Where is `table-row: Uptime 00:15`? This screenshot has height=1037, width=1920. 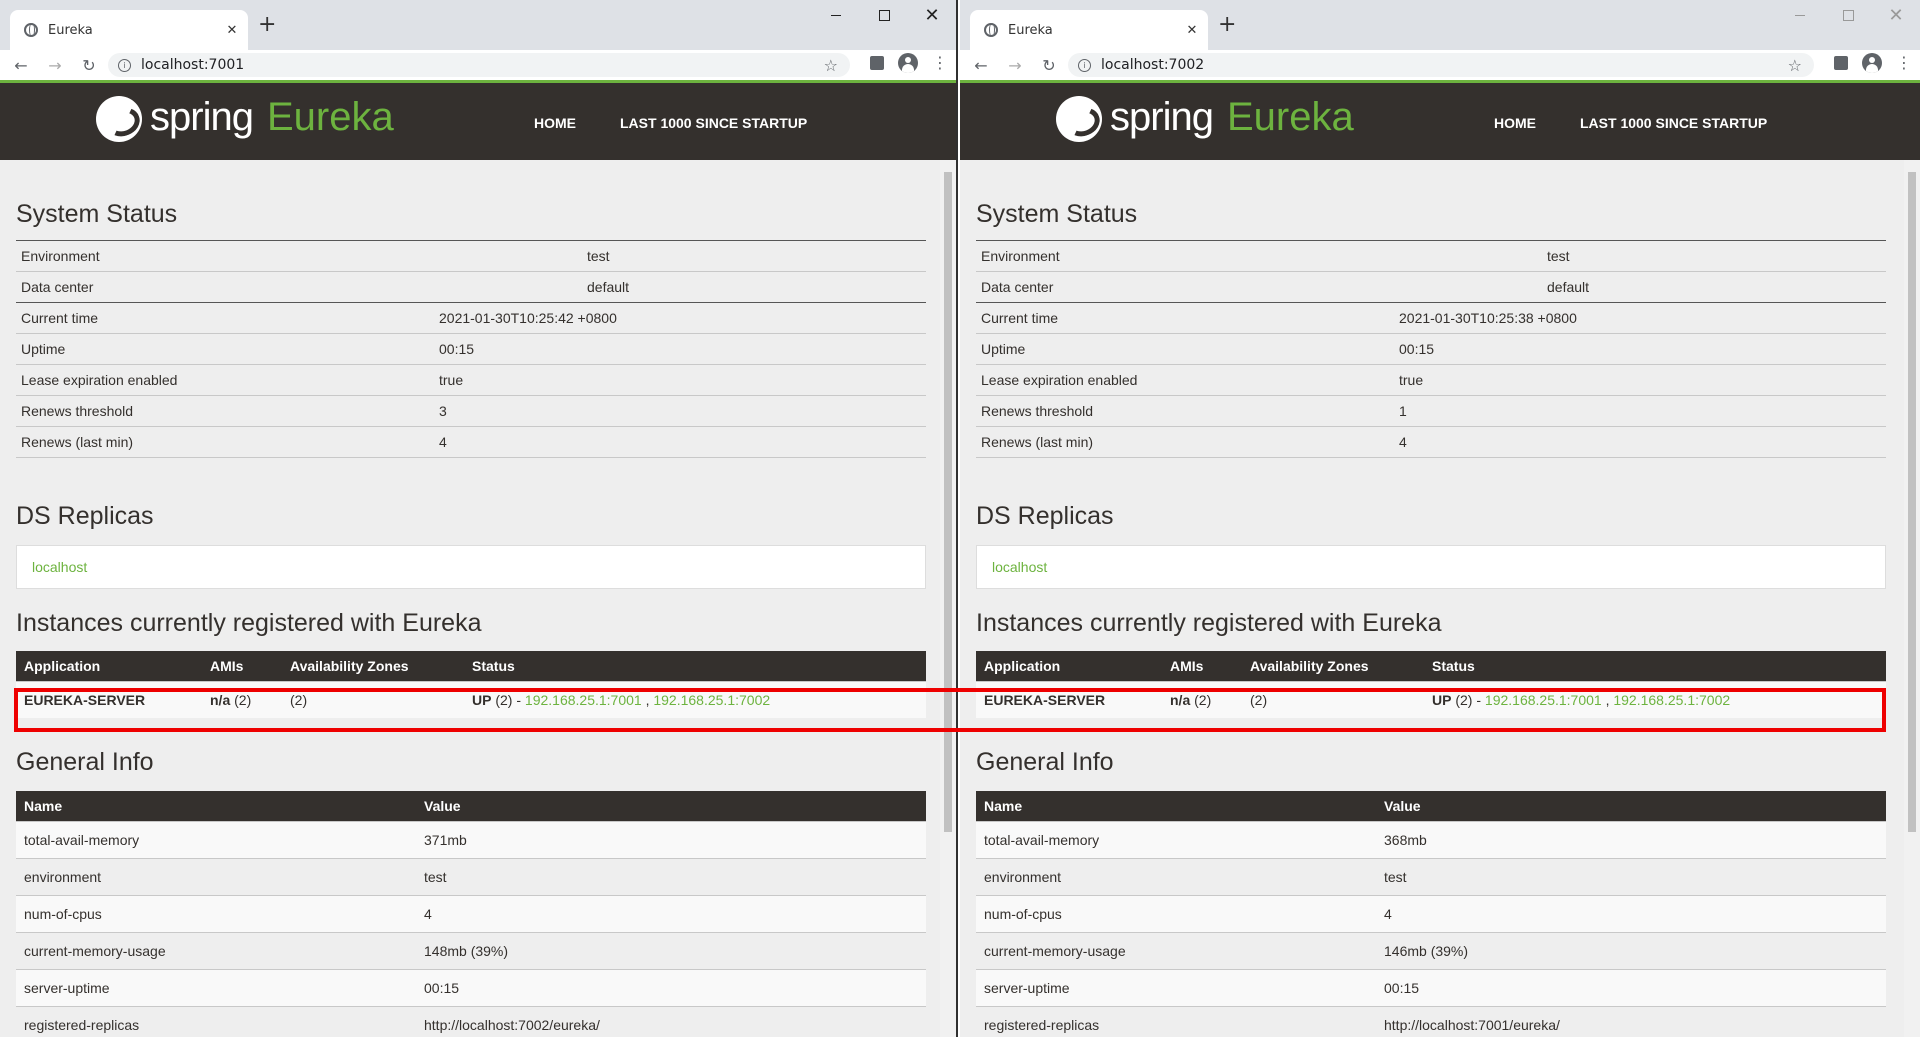
table-row: Uptime 00:15 is located at coordinates (1431, 349).